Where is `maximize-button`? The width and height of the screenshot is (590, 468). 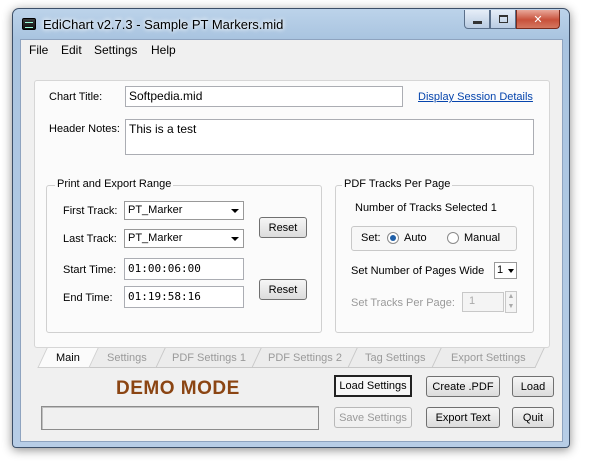 maximize-button is located at coordinates (503, 19).